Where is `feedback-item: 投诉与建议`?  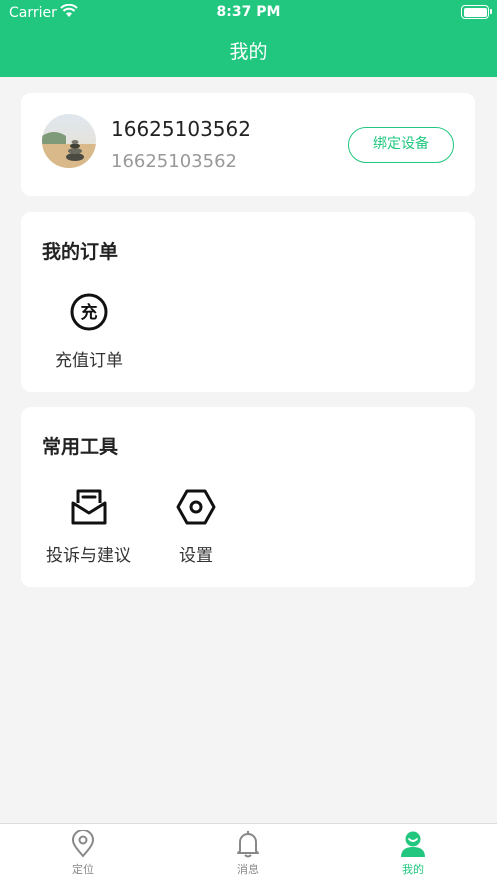 feedback-item: 投诉与建议 is located at coordinates (88, 526).